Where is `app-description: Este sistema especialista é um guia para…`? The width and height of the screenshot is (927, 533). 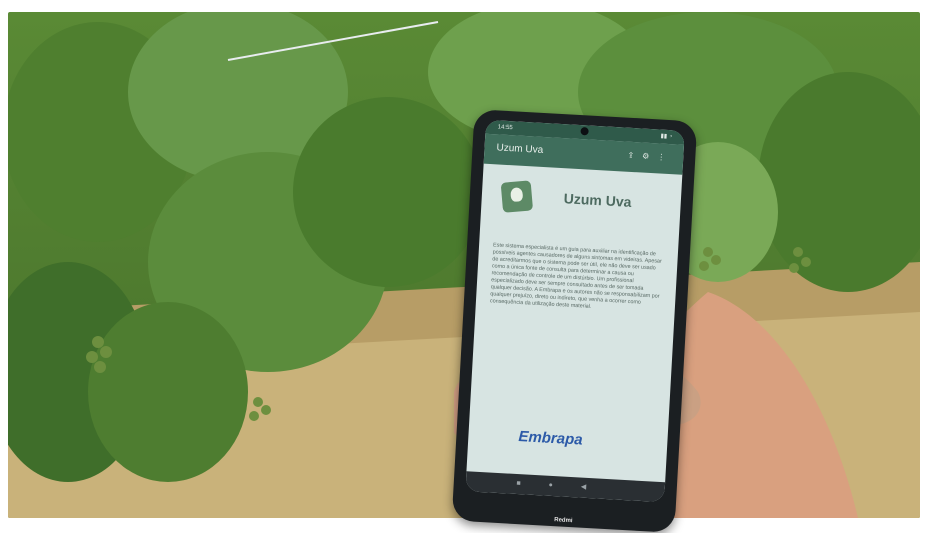 app-description: Este sistema especialista é um guia para… is located at coordinates (575, 276).